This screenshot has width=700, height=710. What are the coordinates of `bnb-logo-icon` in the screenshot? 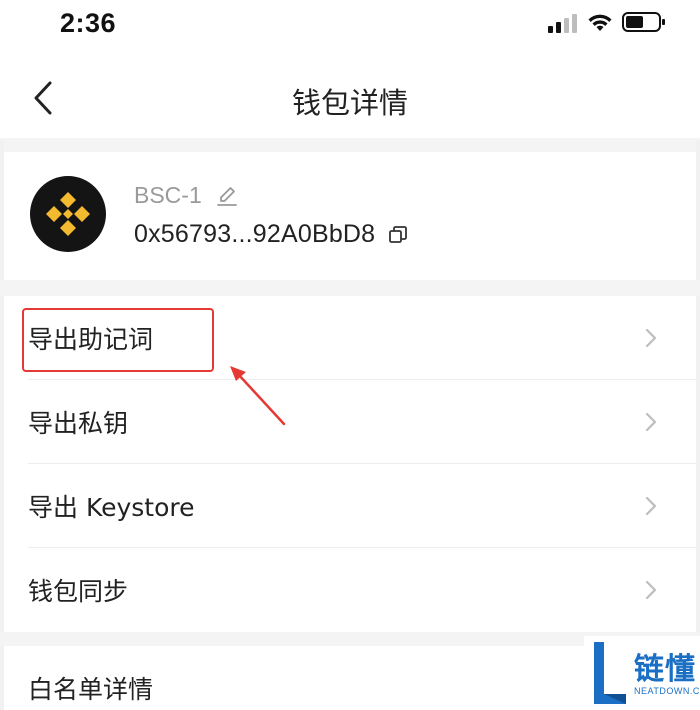 It's located at (68, 214).